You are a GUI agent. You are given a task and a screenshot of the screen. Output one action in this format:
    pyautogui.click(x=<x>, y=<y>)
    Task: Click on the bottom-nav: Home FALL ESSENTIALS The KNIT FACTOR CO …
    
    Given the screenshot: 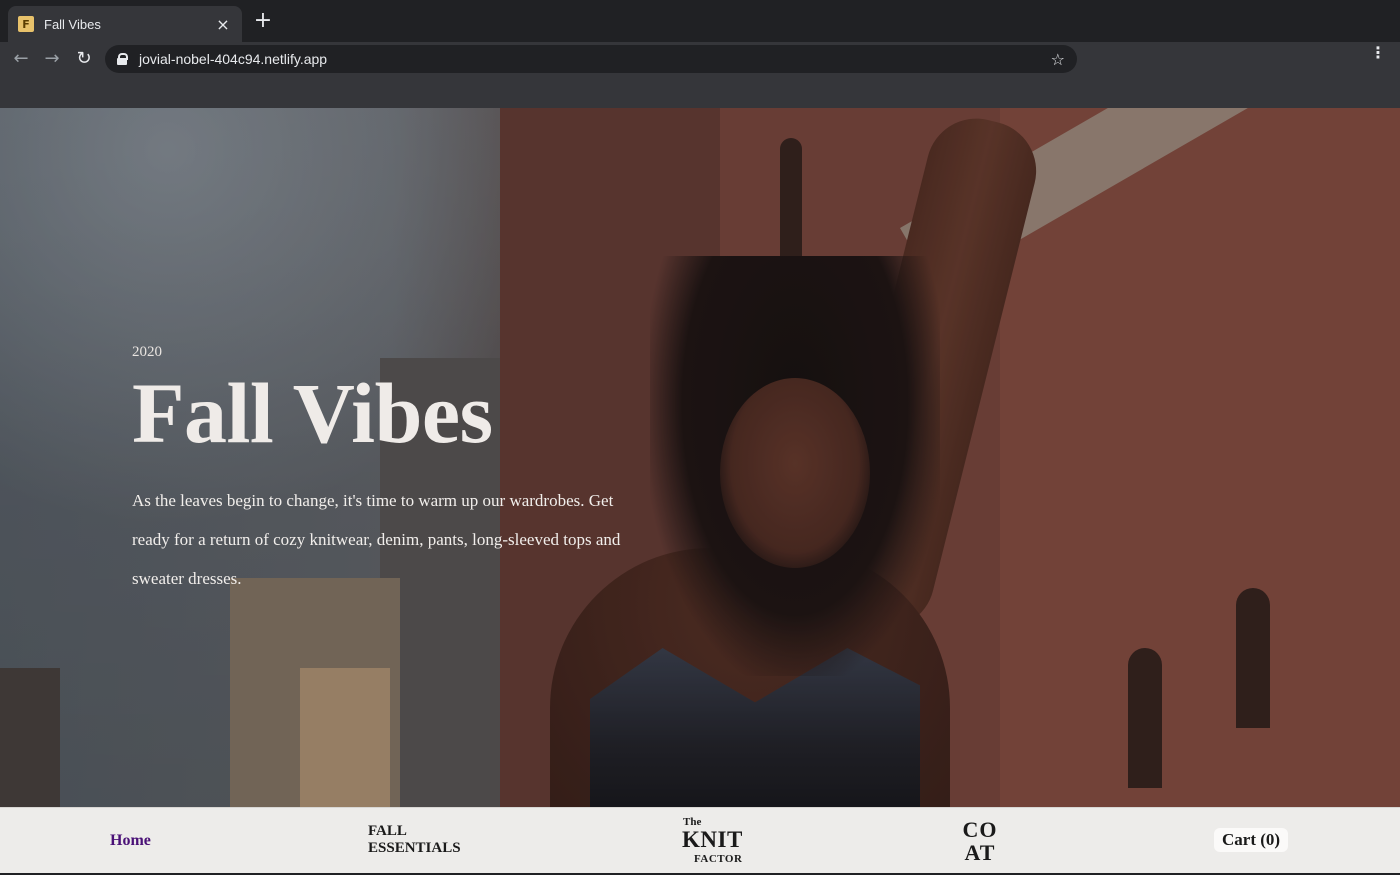 What is the action you would take?
    pyautogui.click(x=700, y=841)
    